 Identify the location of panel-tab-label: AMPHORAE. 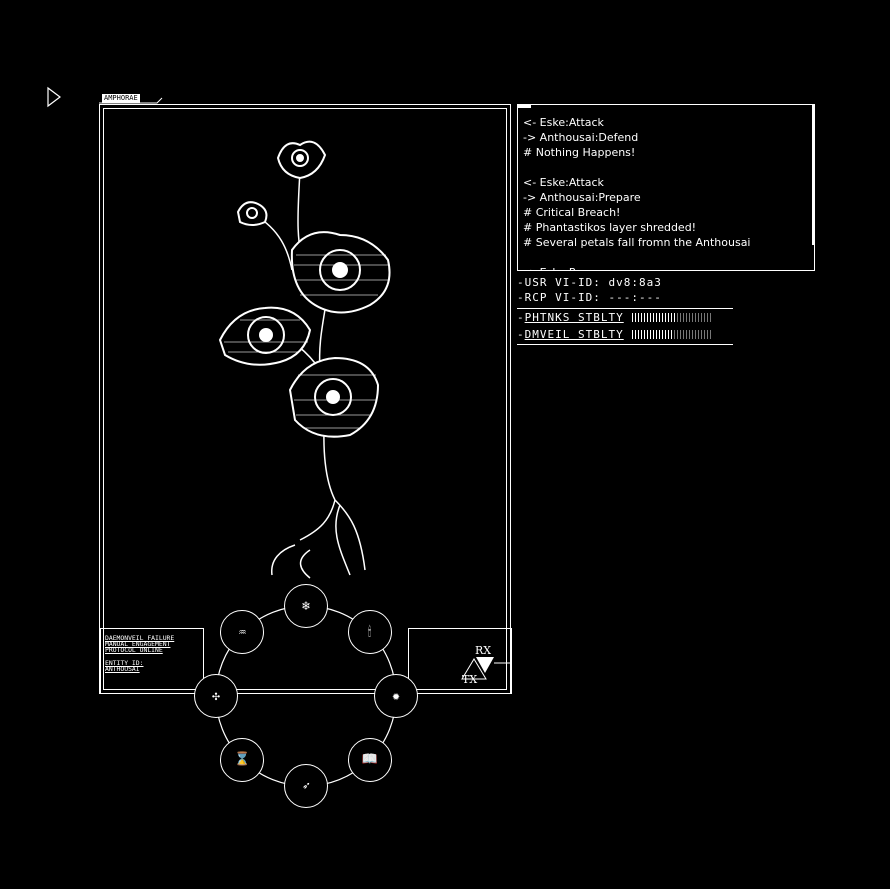
(121, 98).